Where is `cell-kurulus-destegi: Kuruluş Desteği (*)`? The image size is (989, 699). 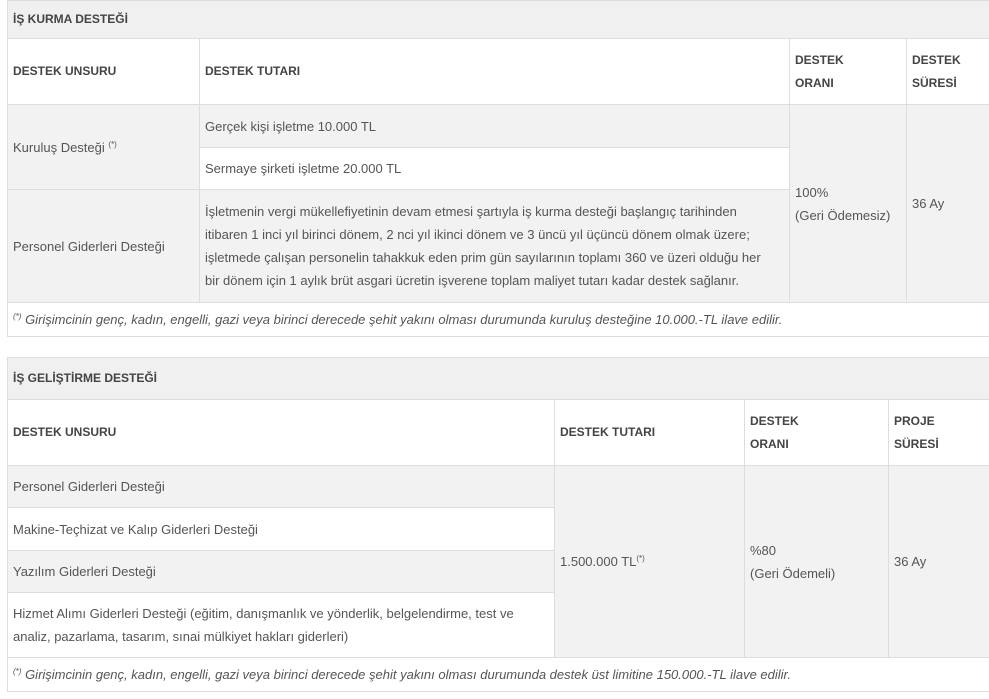
cell-kurulus-destegi: Kuruluş Desteği (*) is located at coordinates (103, 147).